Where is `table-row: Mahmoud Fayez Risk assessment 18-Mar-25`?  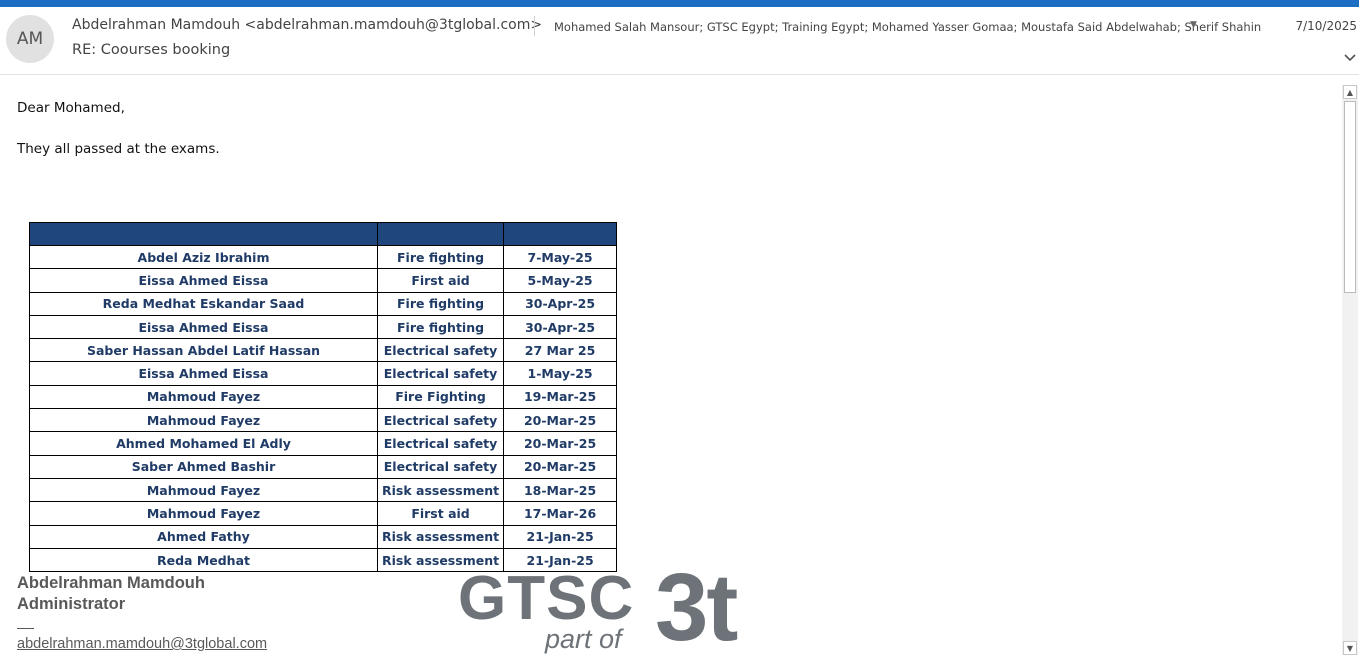 table-row: Mahmoud Fayez Risk assessment 18-Mar-25 is located at coordinates (323, 490).